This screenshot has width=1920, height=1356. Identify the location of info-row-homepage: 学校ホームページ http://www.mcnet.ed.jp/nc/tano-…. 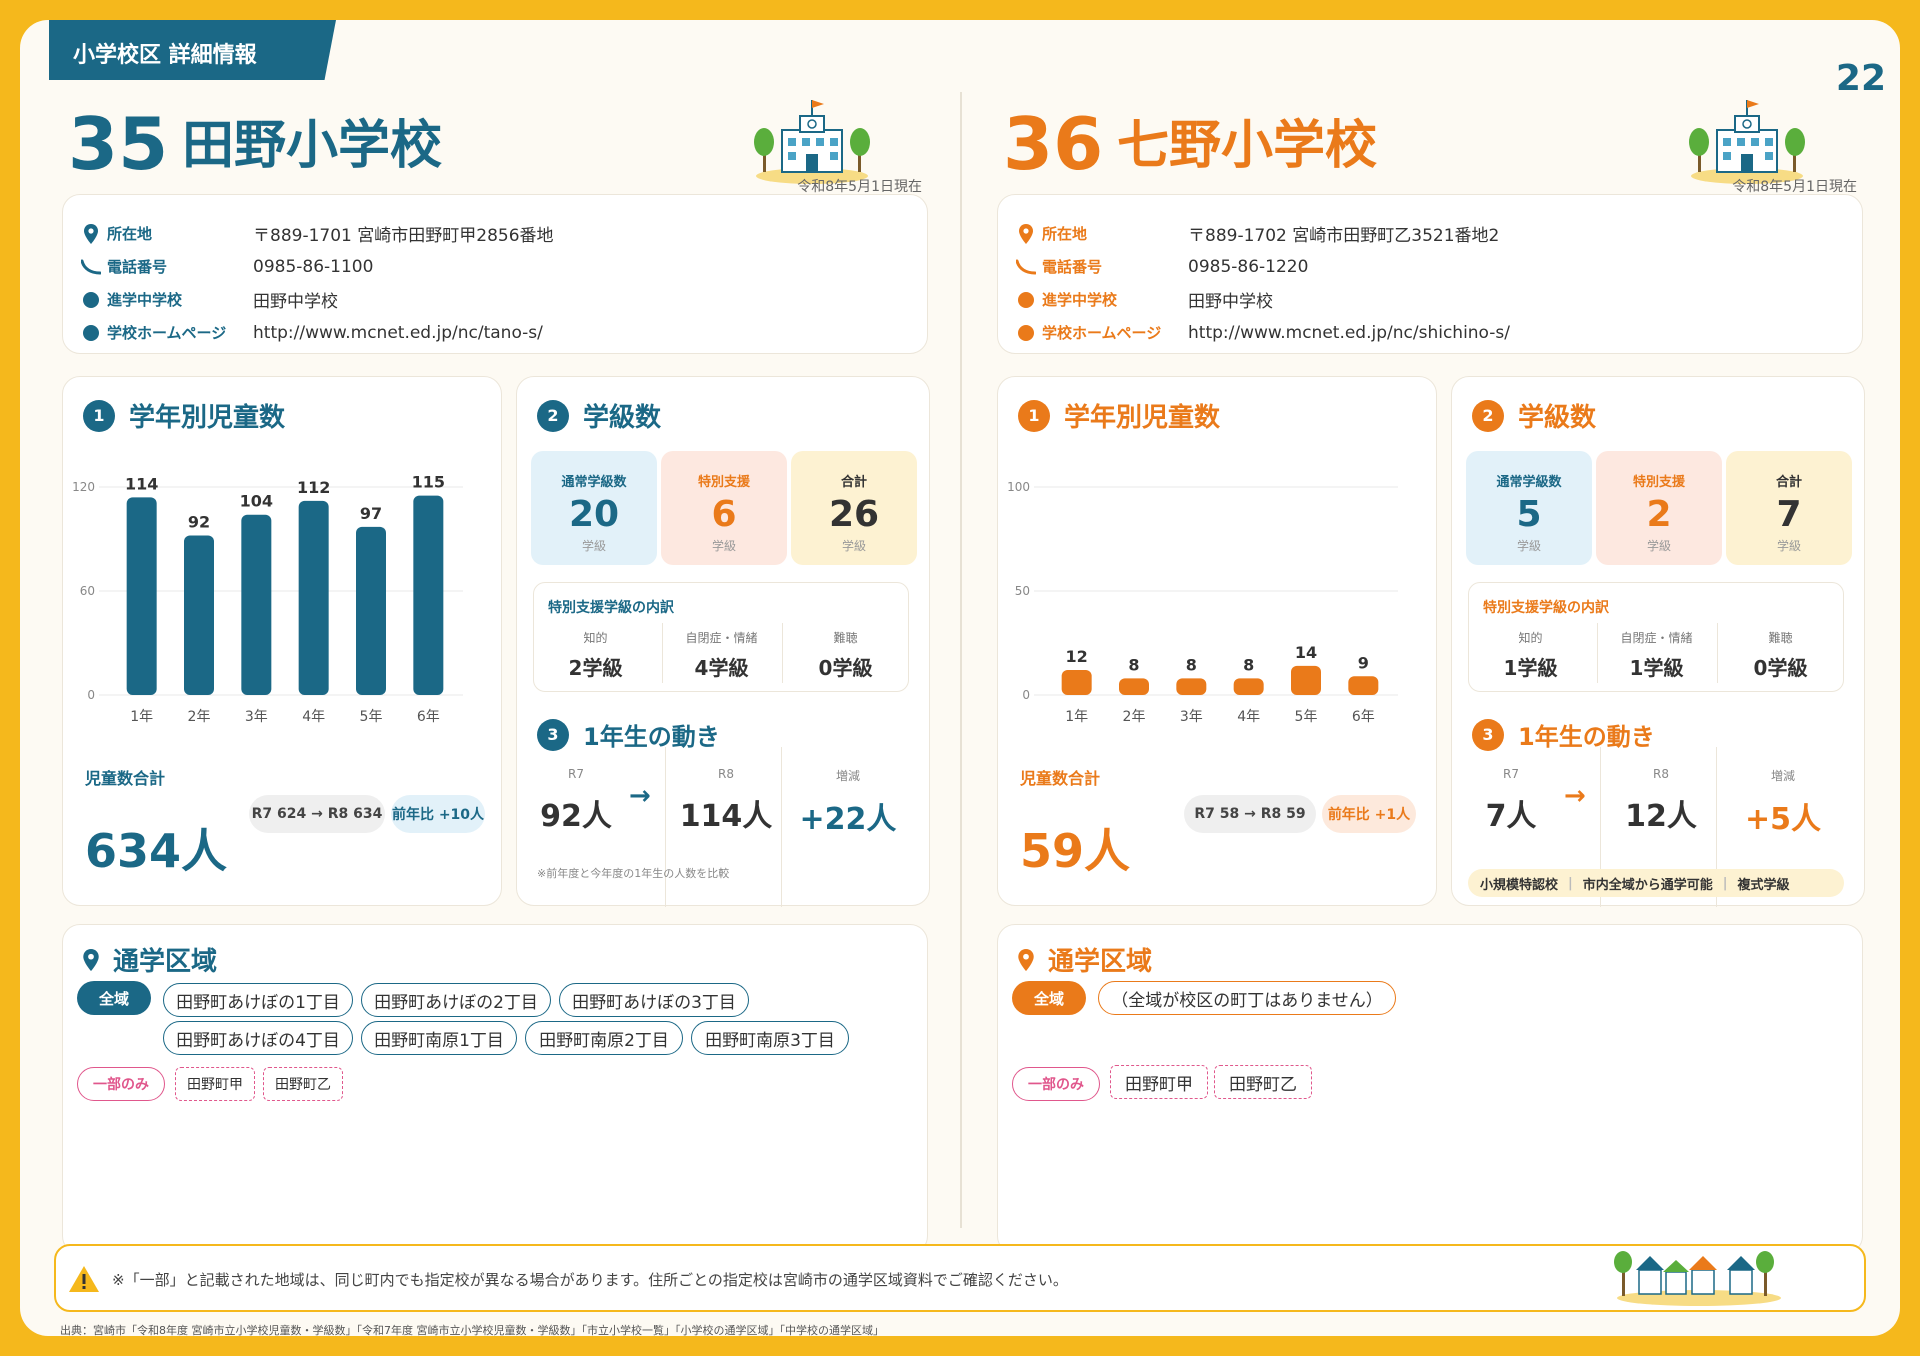
(495, 332).